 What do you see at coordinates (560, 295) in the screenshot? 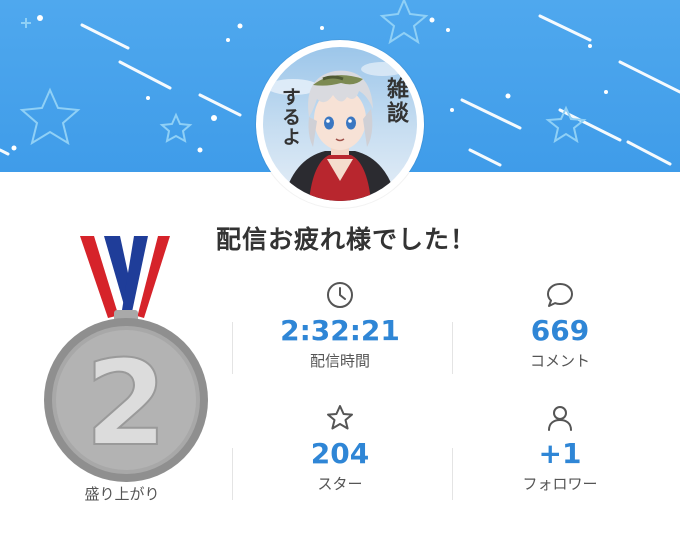
I see `comment-icon` at bounding box center [560, 295].